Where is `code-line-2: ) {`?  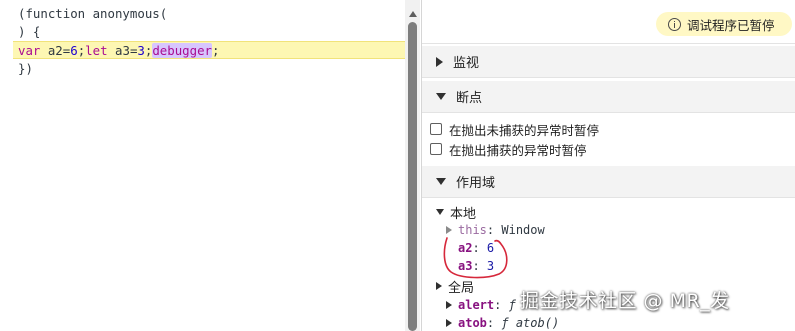 code-line-2: ) { is located at coordinates (29, 31).